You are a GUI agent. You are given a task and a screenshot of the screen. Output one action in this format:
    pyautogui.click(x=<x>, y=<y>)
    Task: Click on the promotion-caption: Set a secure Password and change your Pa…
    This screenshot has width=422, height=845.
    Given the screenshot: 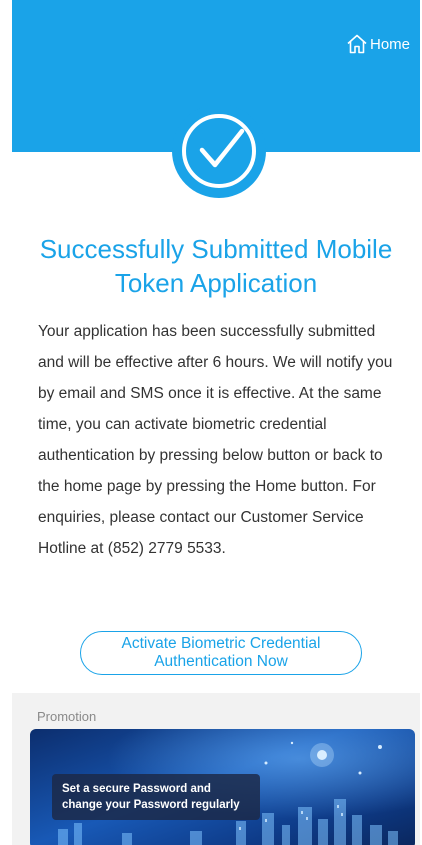 What is the action you would take?
    pyautogui.click(x=156, y=797)
    